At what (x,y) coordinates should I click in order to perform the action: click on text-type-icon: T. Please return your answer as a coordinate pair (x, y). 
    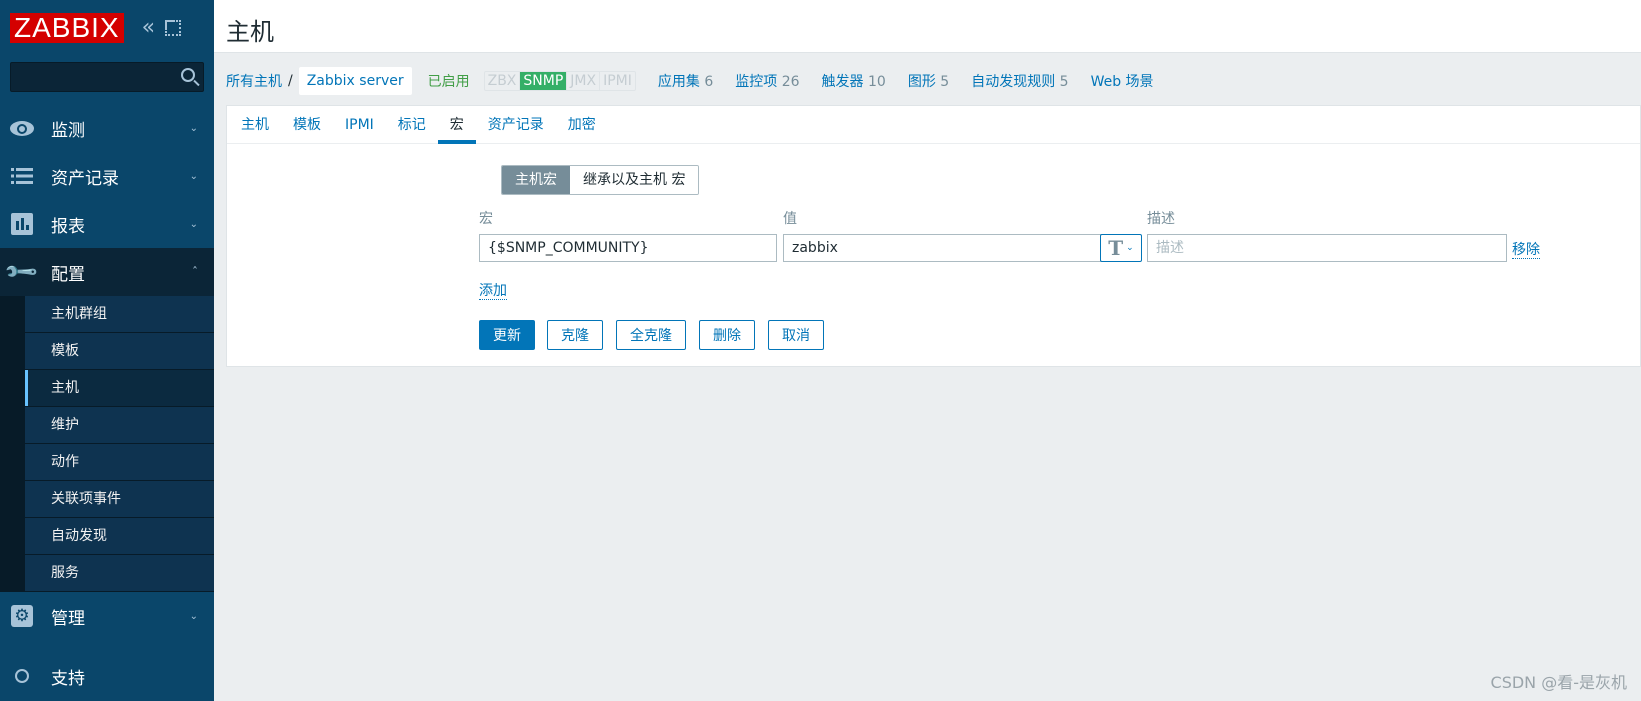
    Looking at the image, I should click on (1116, 248).